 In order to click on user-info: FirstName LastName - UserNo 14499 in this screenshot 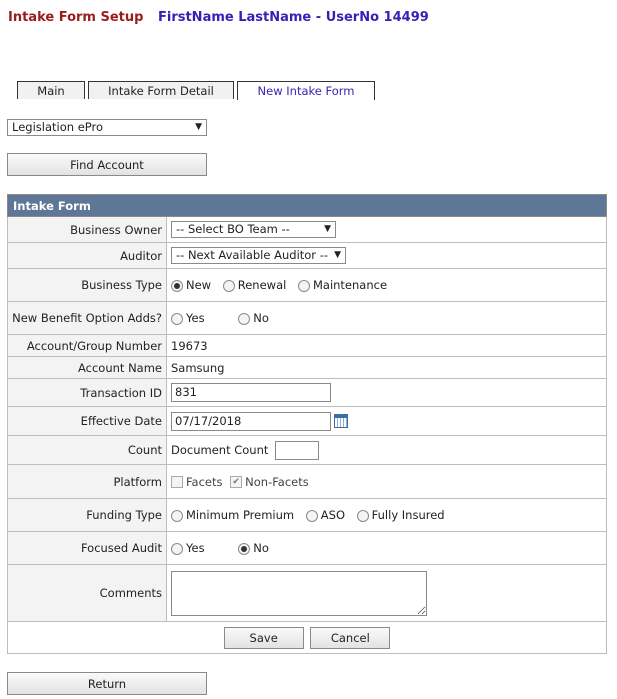, I will do `click(293, 17)`.